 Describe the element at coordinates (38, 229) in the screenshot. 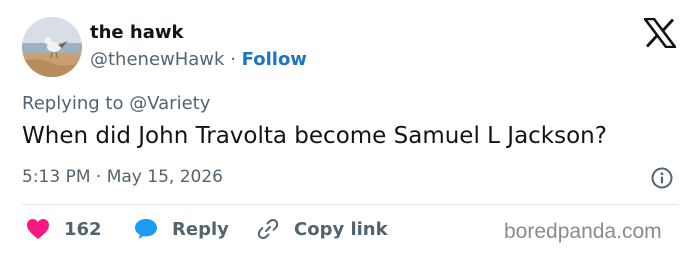

I see `heart-icon` at that location.